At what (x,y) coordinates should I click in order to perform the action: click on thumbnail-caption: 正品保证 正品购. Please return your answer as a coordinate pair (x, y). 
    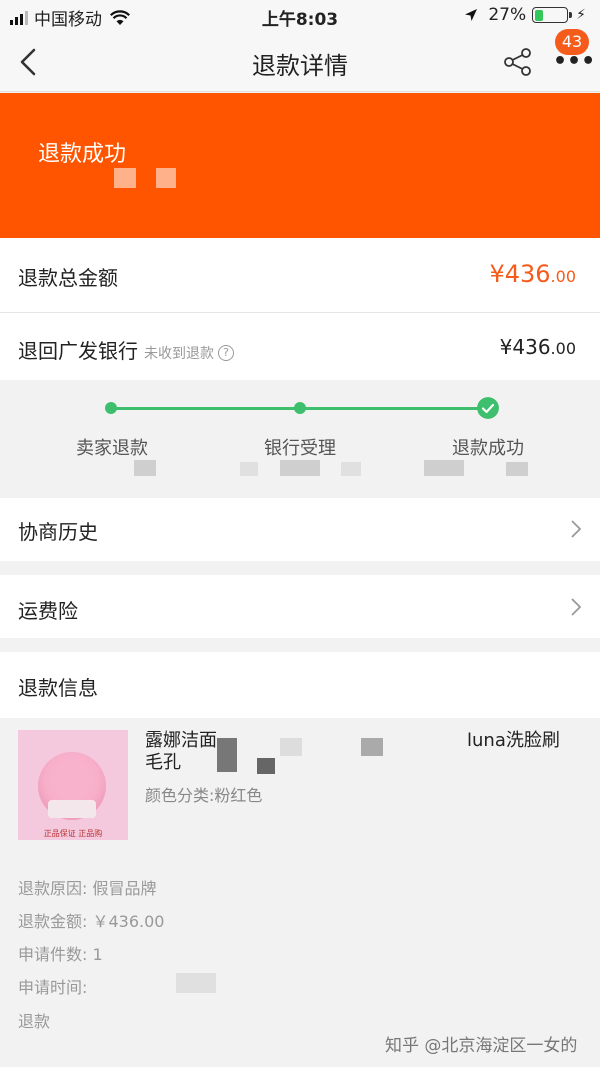
    Looking at the image, I should click on (73, 833).